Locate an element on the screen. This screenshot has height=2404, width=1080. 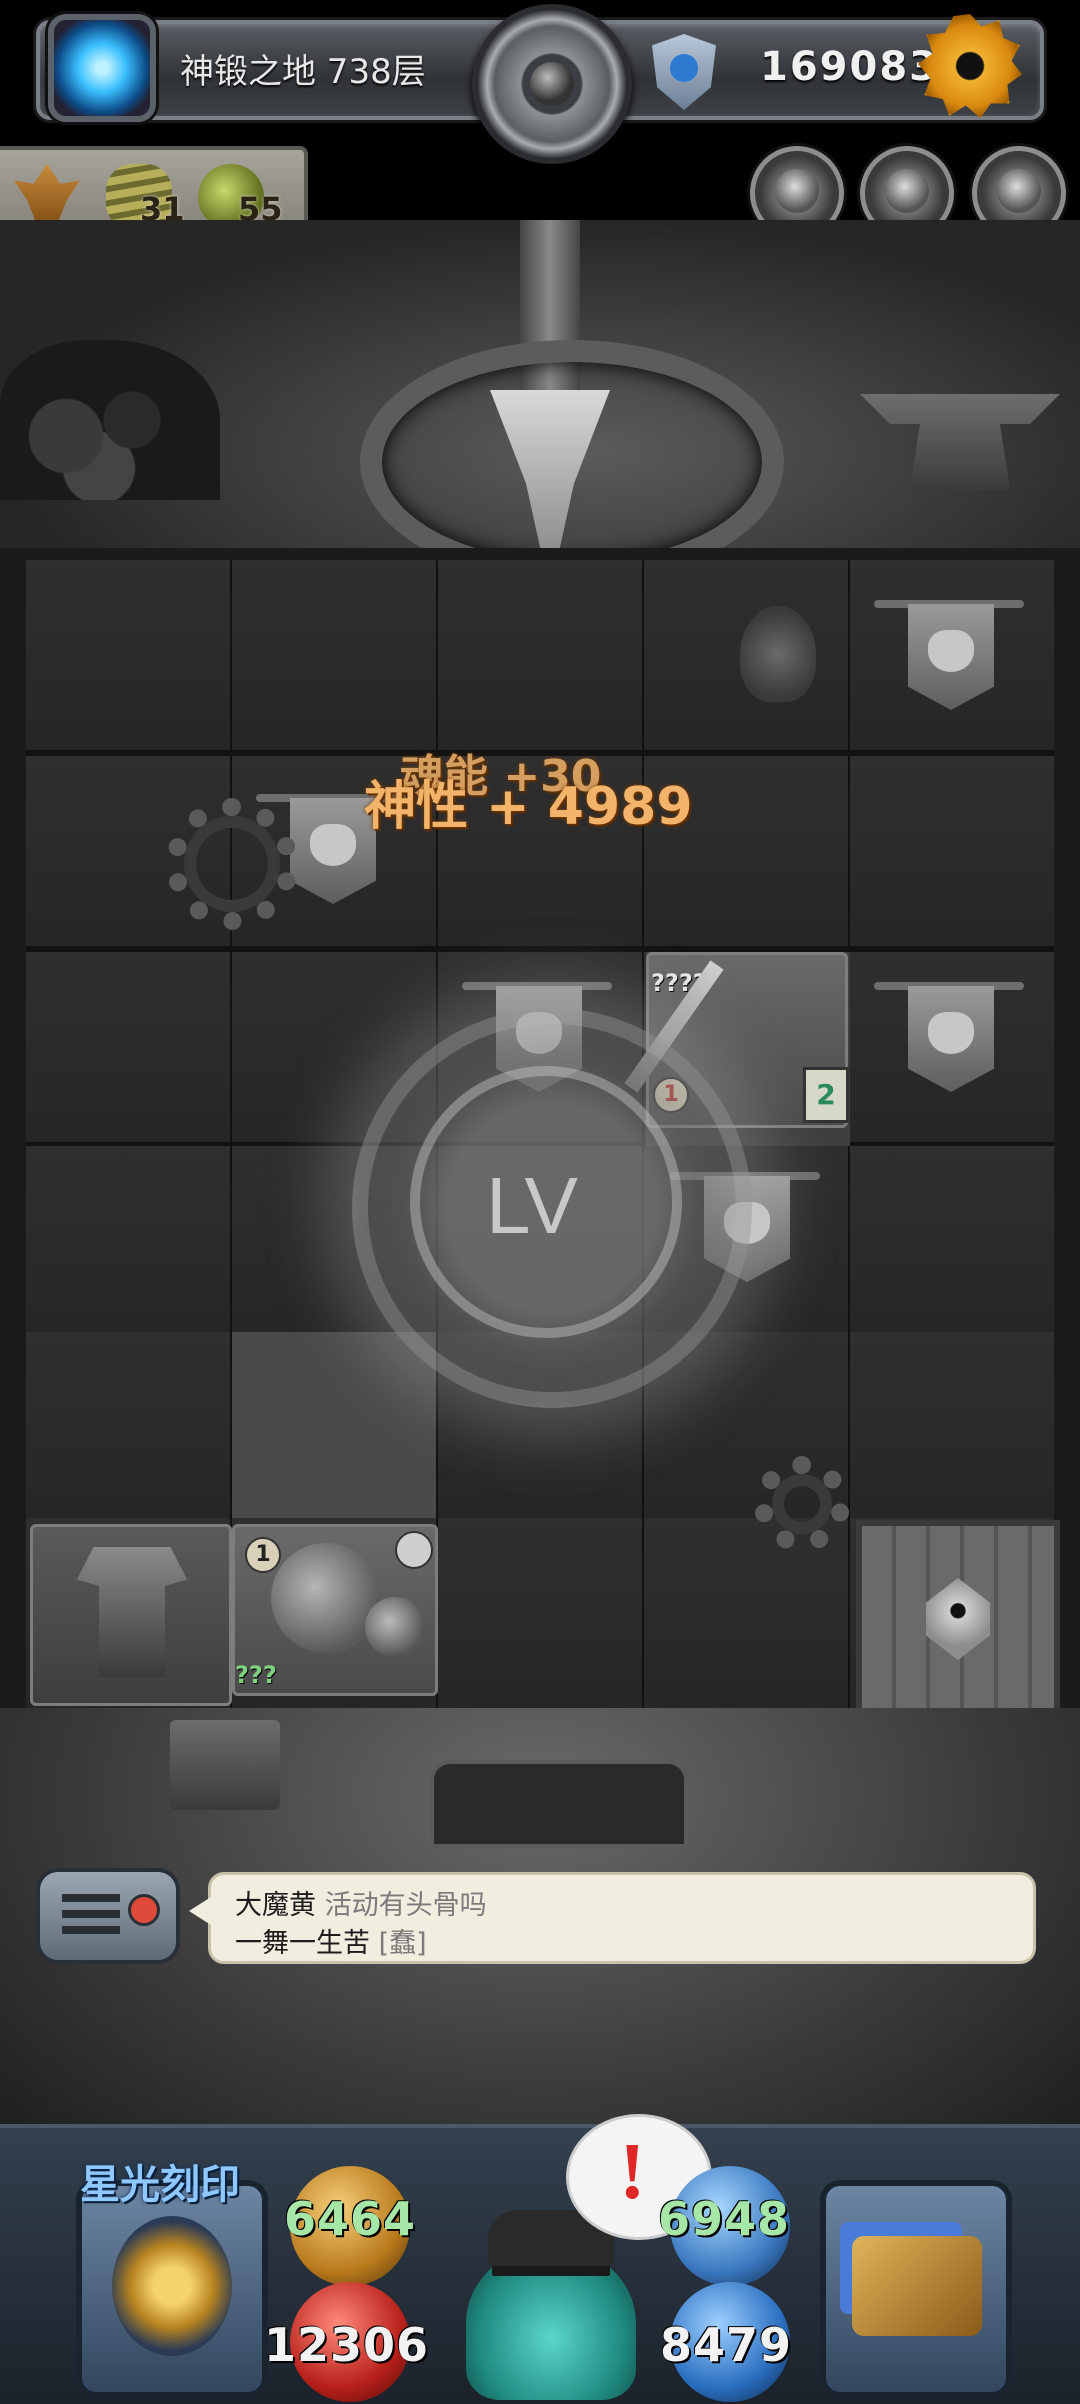
pumpkin-bomb-icon is located at coordinates (326, 1598).